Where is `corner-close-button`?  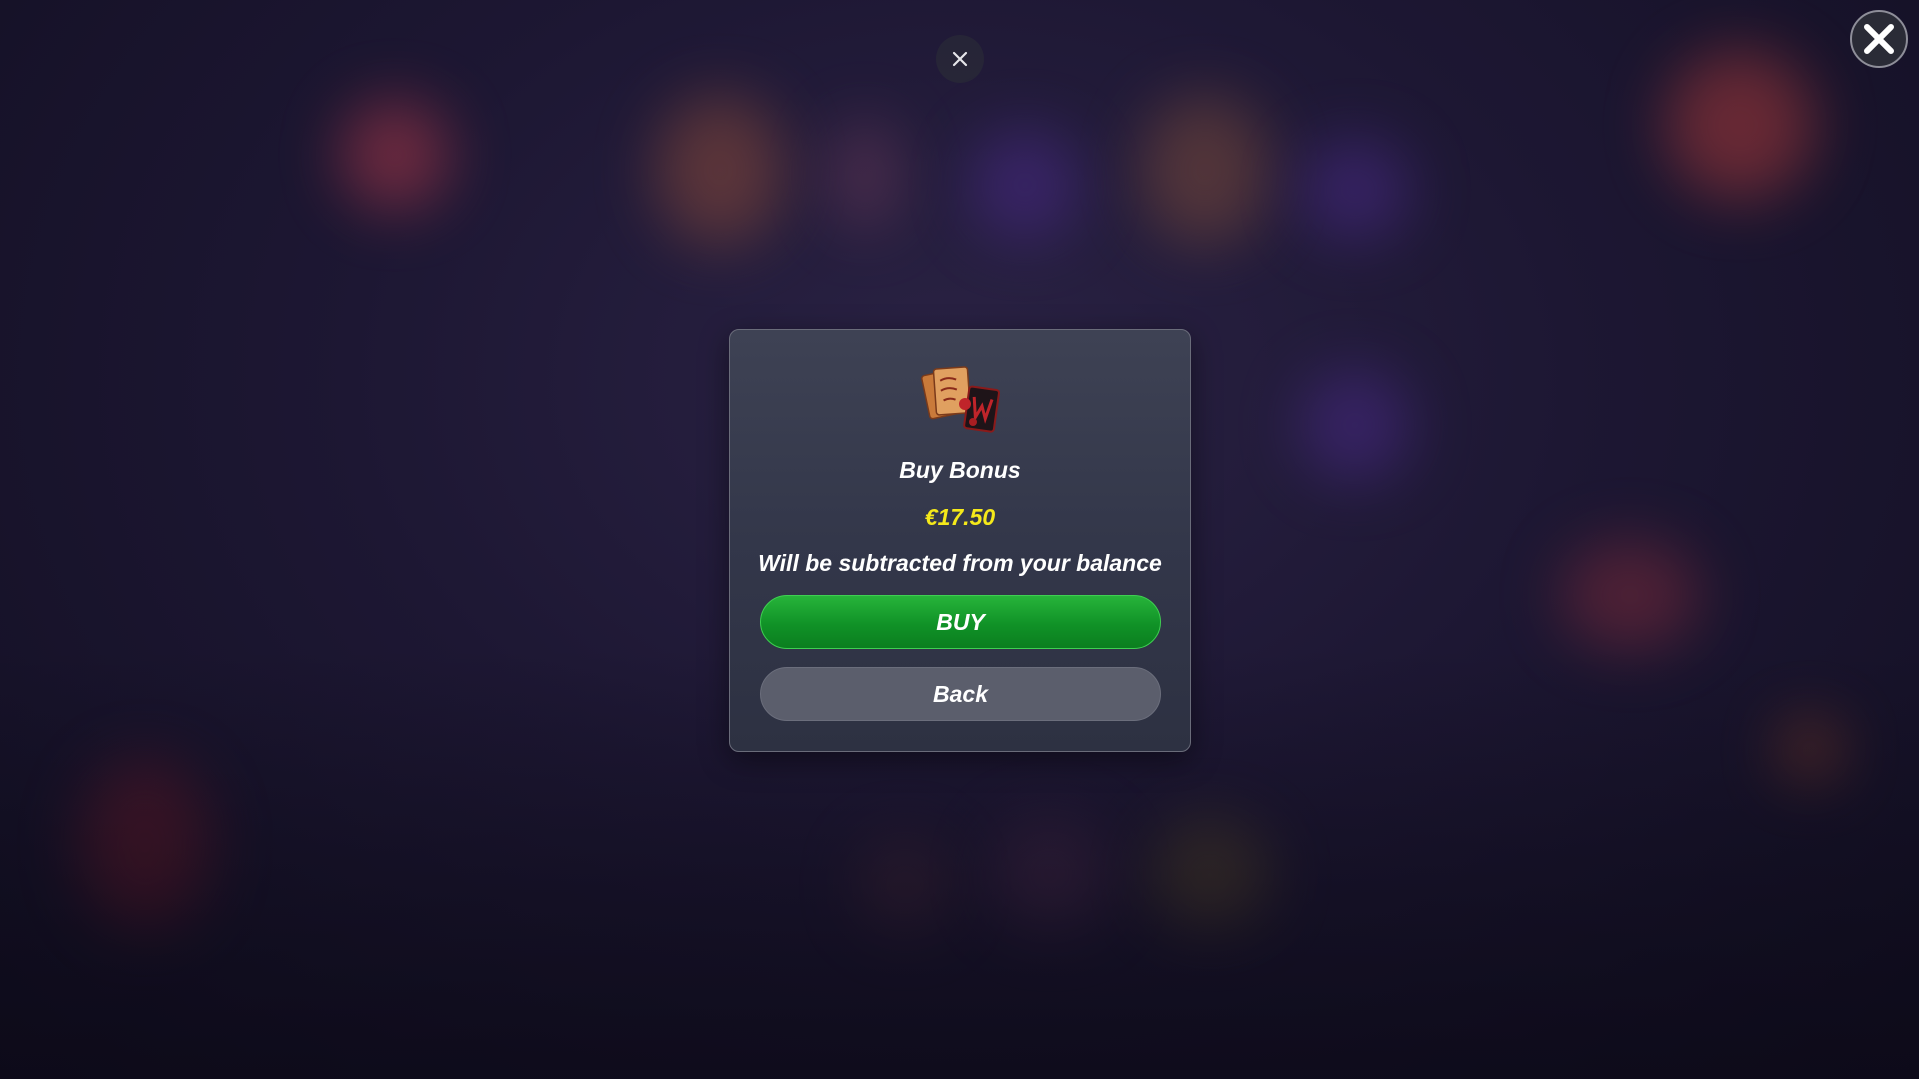
corner-close-button is located at coordinates (1879, 39).